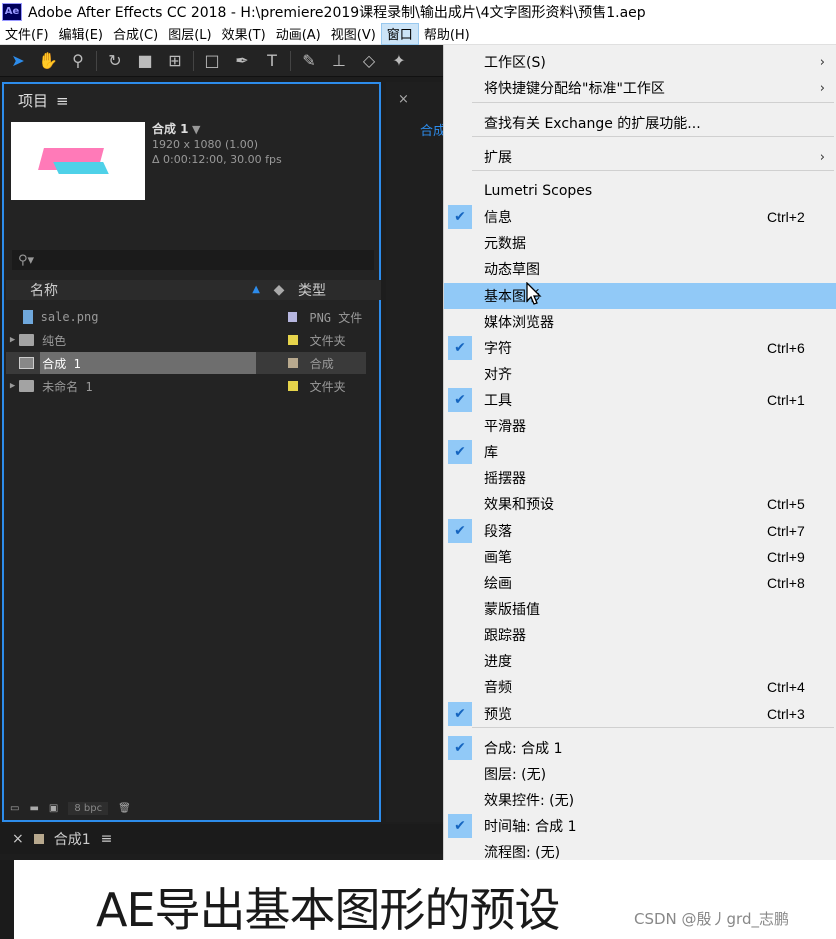 Image resolution: width=836 pixels, height=939 pixels. Describe the element at coordinates (640, 243) in the screenshot. I see `window-menu-item: 元数据` at that location.